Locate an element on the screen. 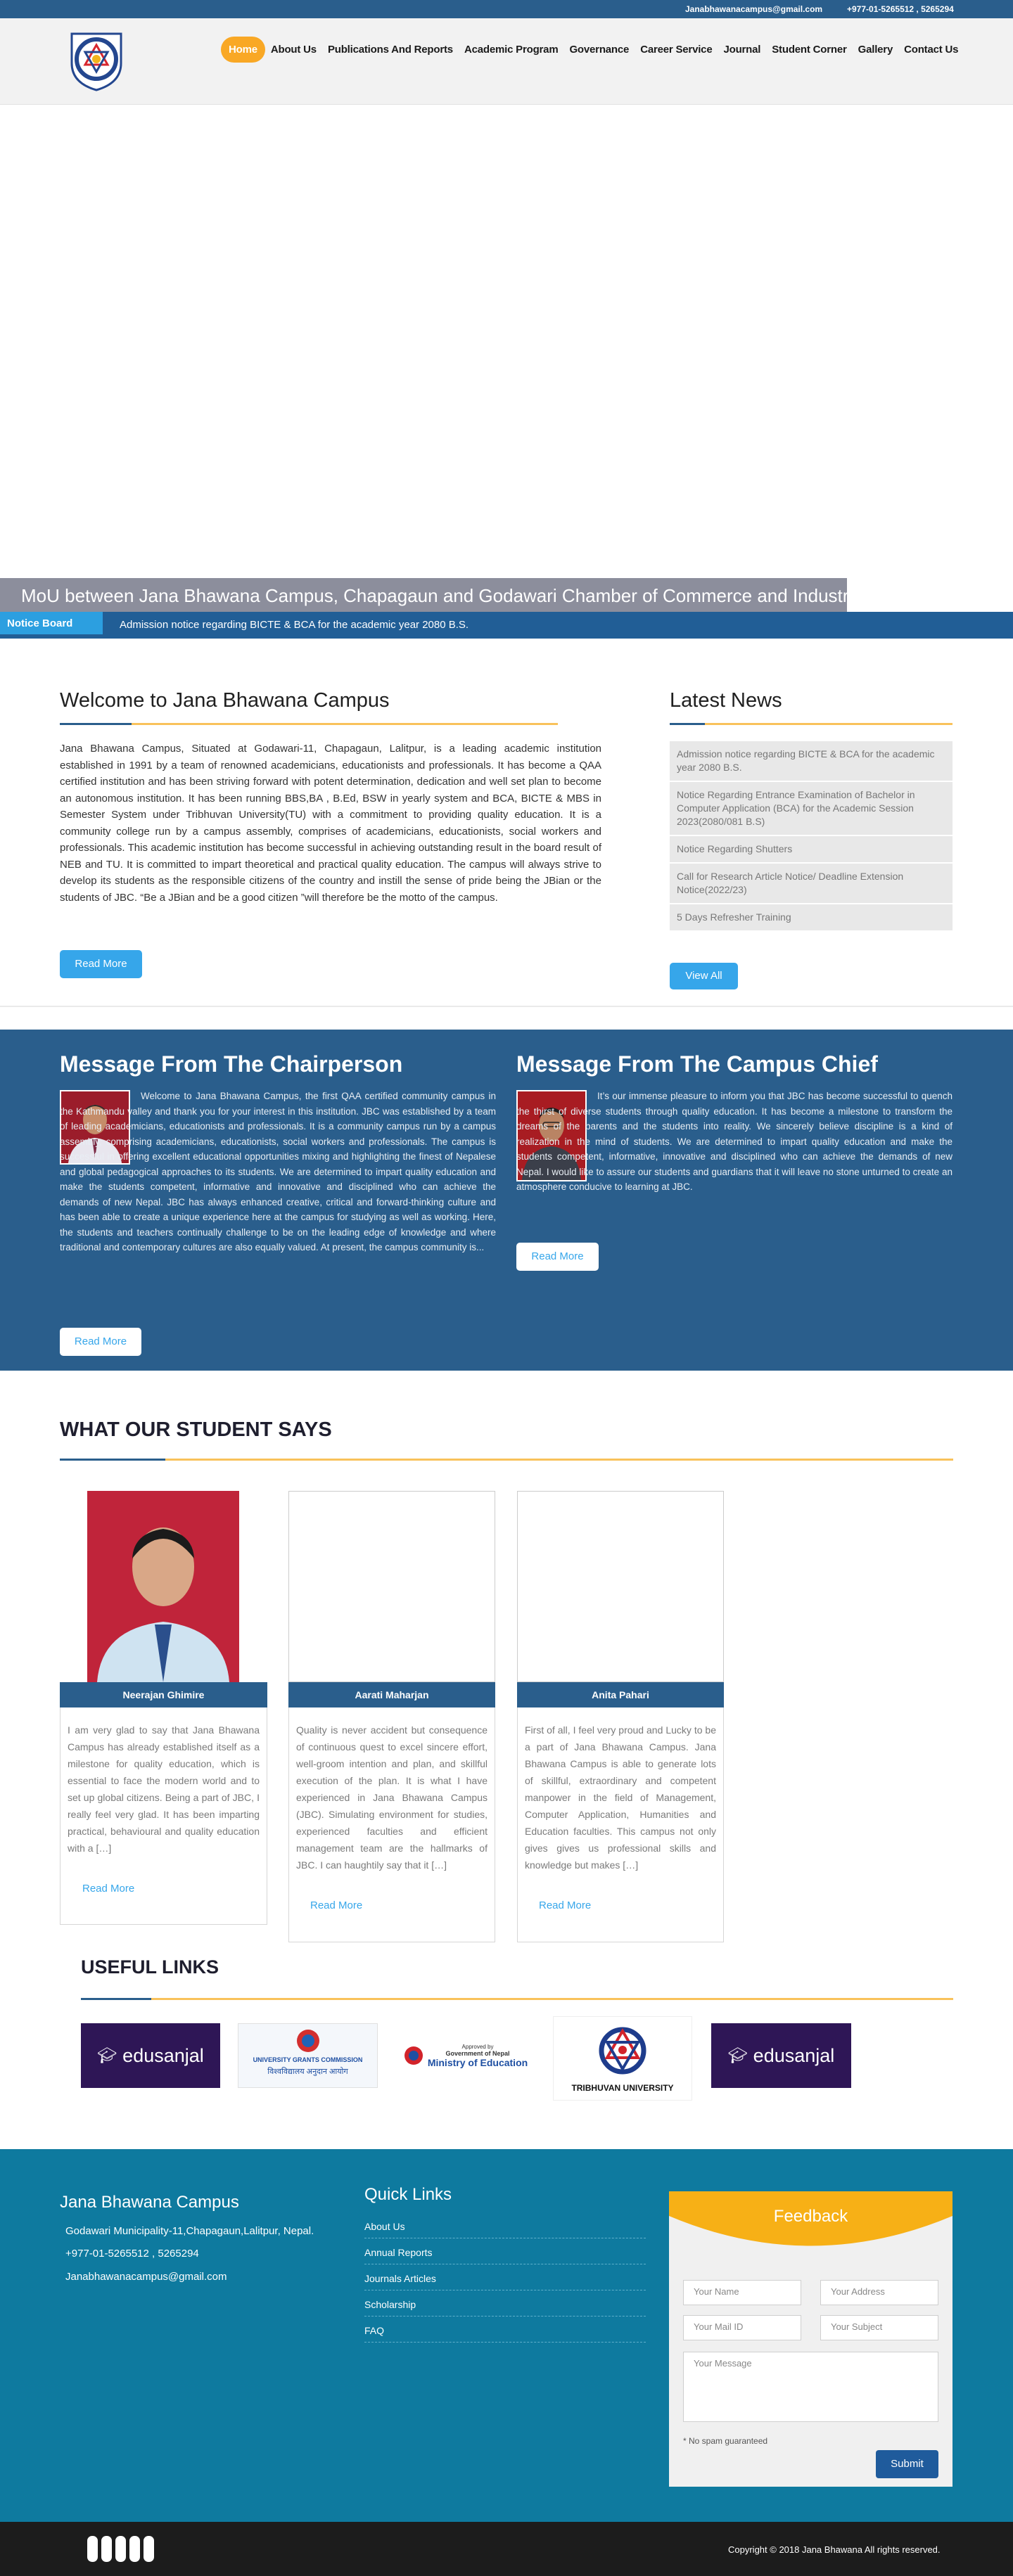 This screenshot has width=1013, height=2576. nav-contact-us: Contact Us is located at coordinates (931, 49).